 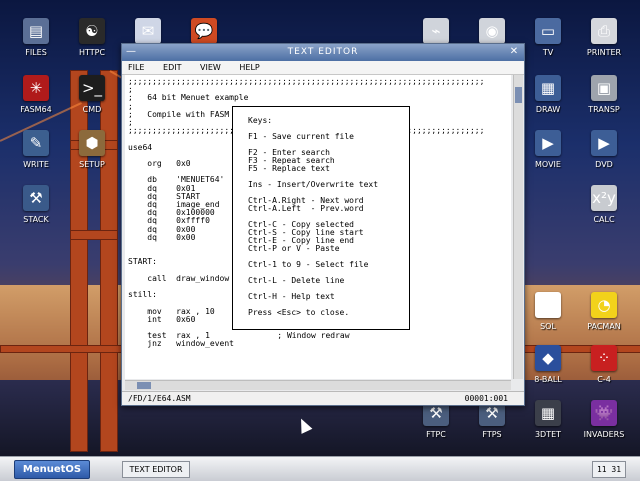 I want to click on mouse-cursor-icon, so click(x=304, y=425).